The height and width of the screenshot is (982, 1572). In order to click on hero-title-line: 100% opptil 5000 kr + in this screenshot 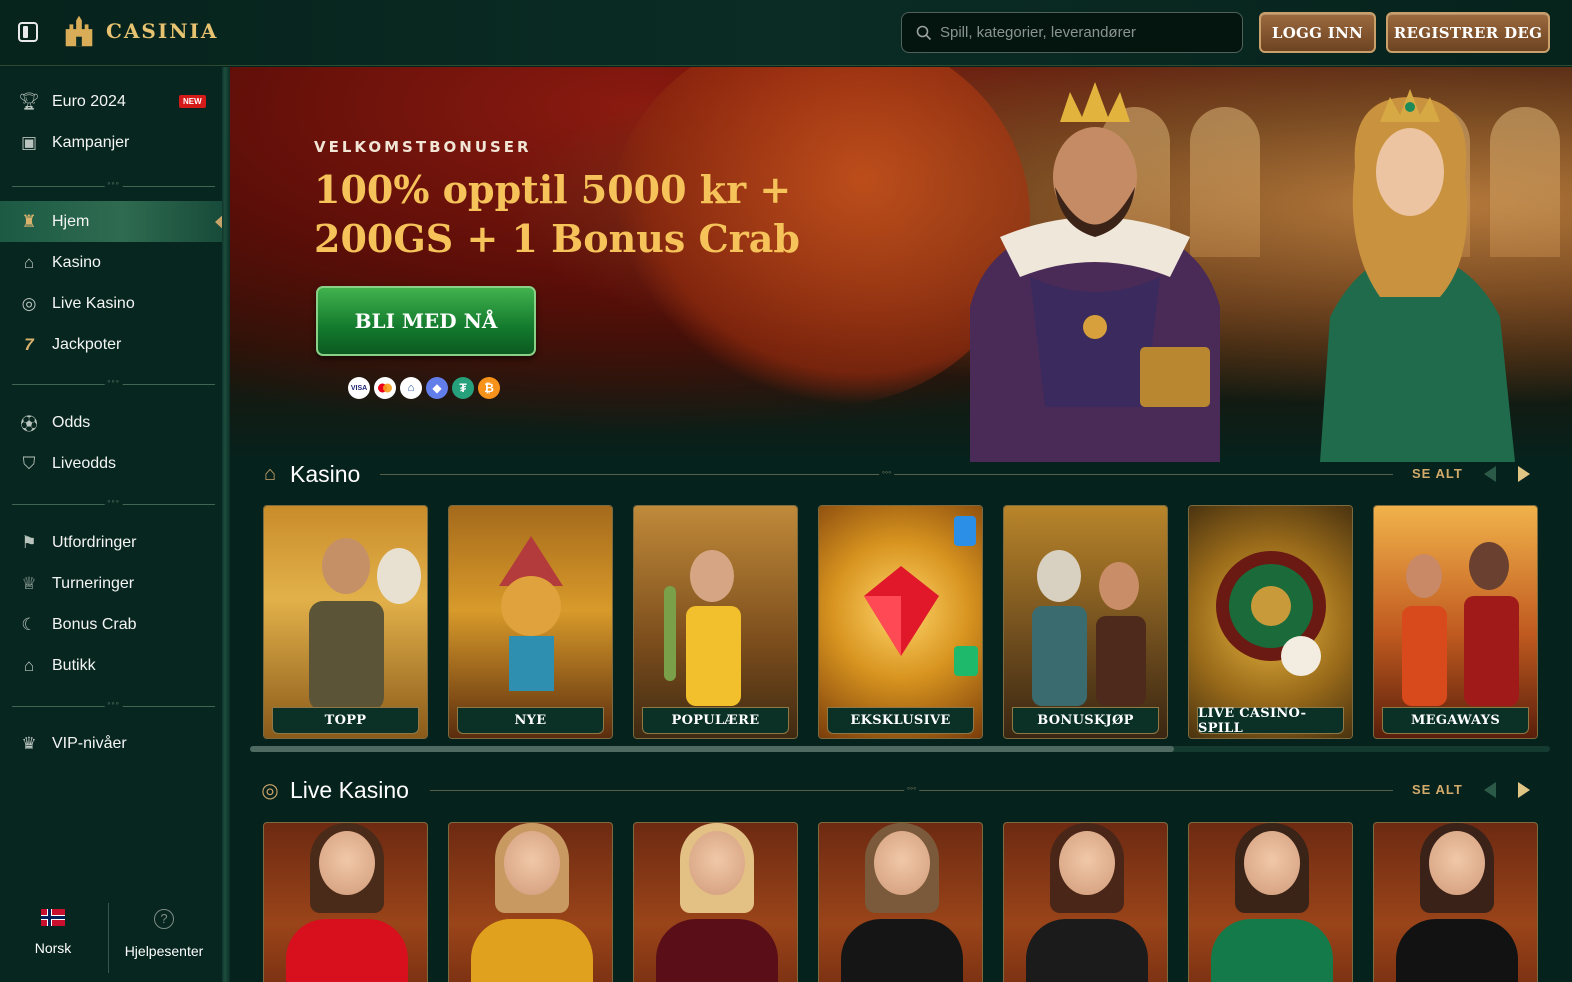, I will do `click(553, 189)`.